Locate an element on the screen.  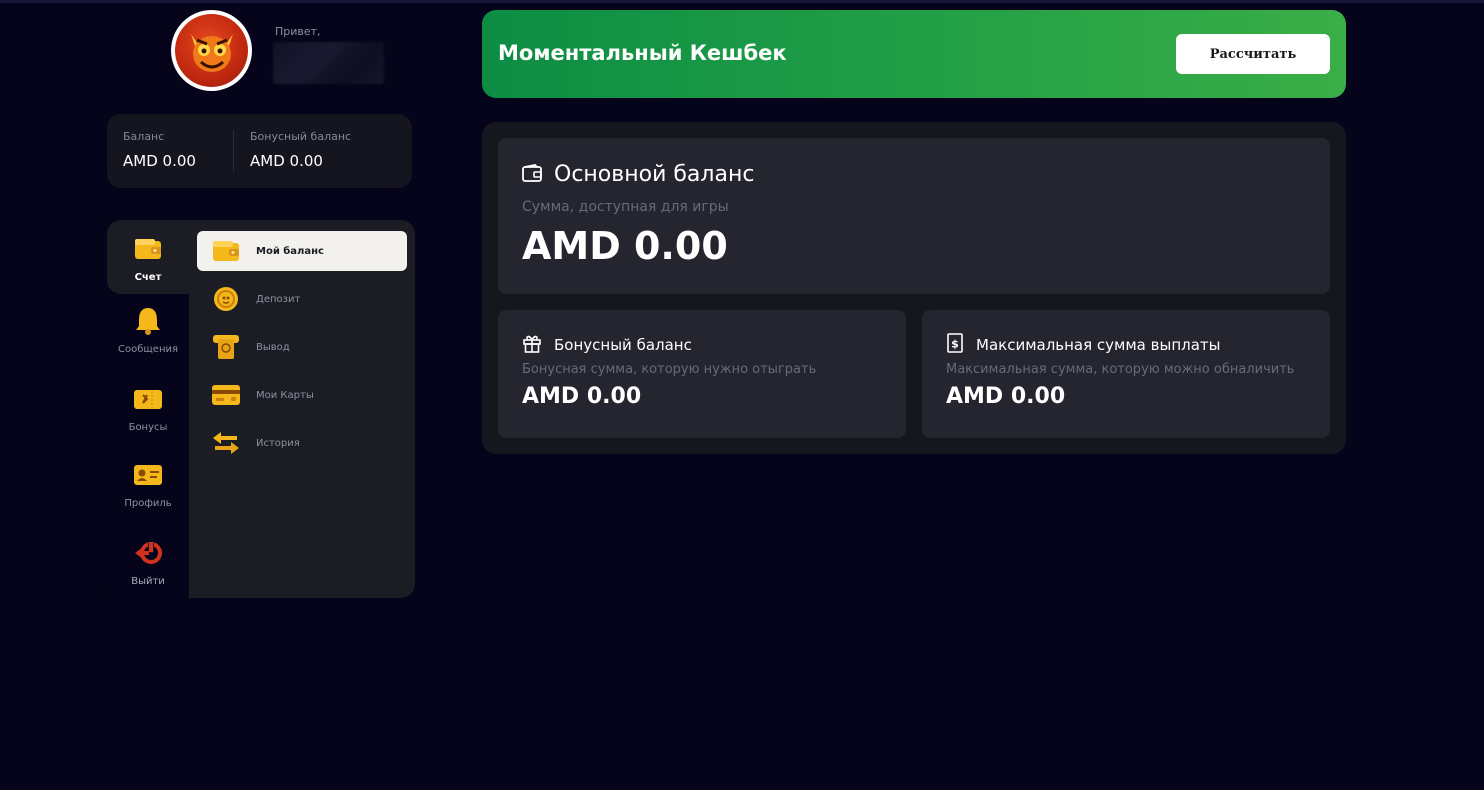
balance-summary: Баланс AMD 0.00 Бонусный баланс AMD 0.00 is located at coordinates (259, 151).